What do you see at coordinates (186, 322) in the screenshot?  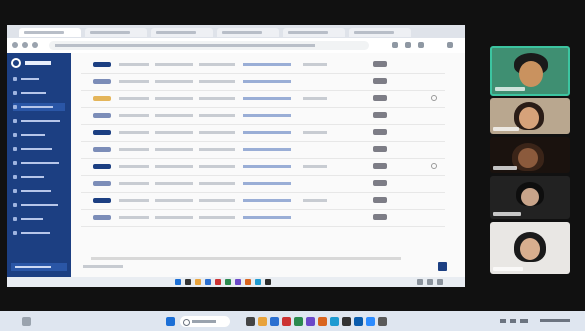 I see `search-icon` at bounding box center [186, 322].